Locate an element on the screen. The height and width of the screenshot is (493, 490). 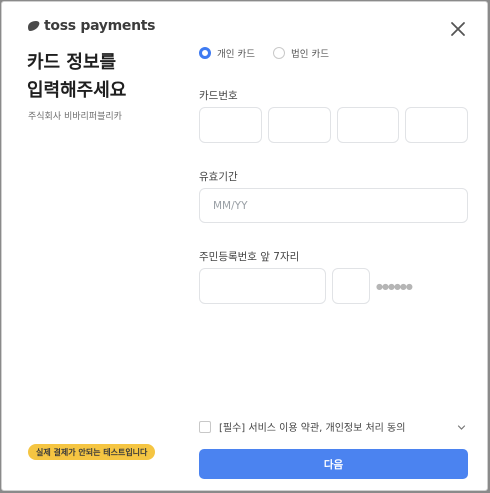
page-title: 카드 정보를 입력해주세요 is located at coordinates (76, 77).